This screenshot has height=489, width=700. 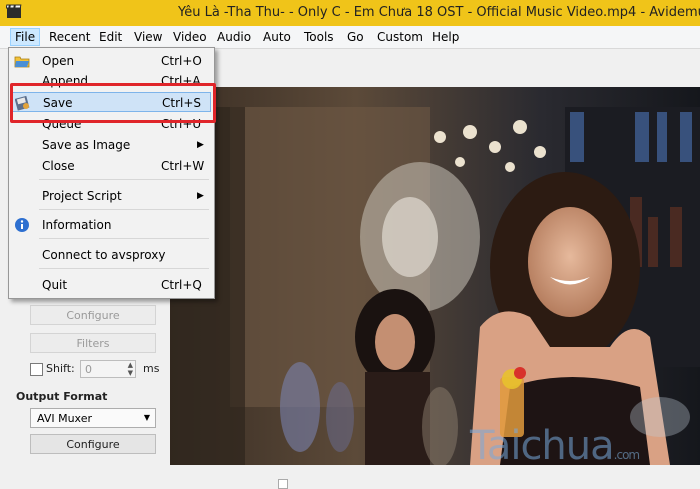 I want to click on output-configure-button: Configure, so click(x=93, y=444).